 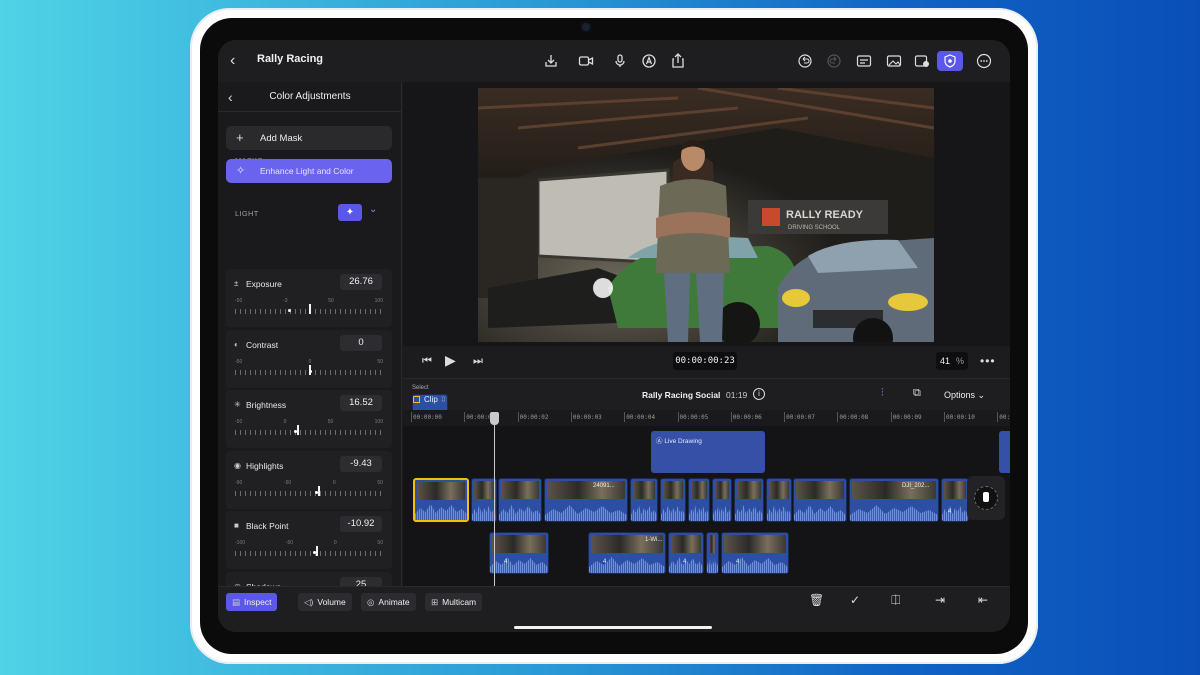 I want to click on magic-wand-icon: ✧, so click(x=241, y=171).